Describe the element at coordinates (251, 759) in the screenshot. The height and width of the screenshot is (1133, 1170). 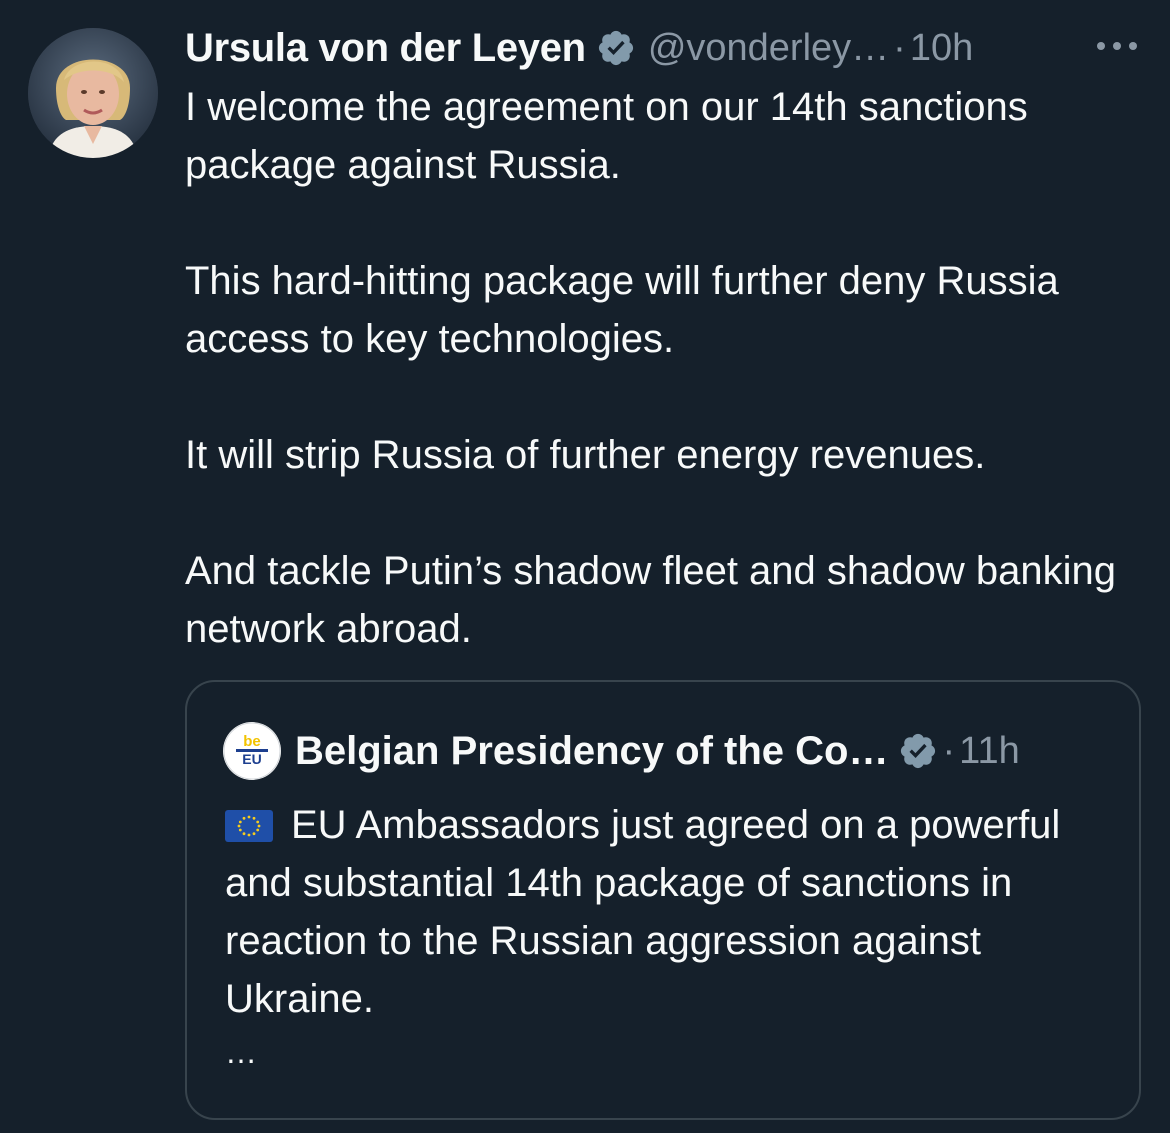
I see `avatar-eu-text: EU` at that location.